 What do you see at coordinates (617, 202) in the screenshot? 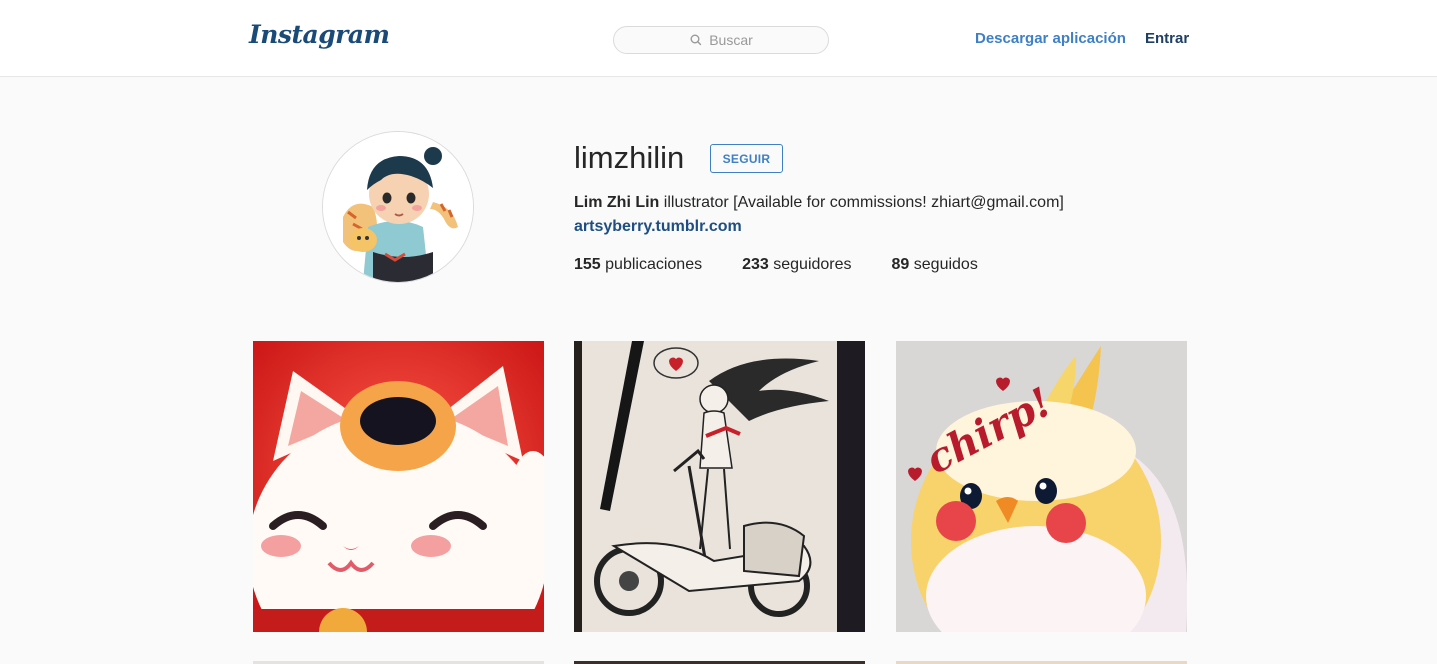
I see `profile-full-name: Lim Zhi Lin` at bounding box center [617, 202].